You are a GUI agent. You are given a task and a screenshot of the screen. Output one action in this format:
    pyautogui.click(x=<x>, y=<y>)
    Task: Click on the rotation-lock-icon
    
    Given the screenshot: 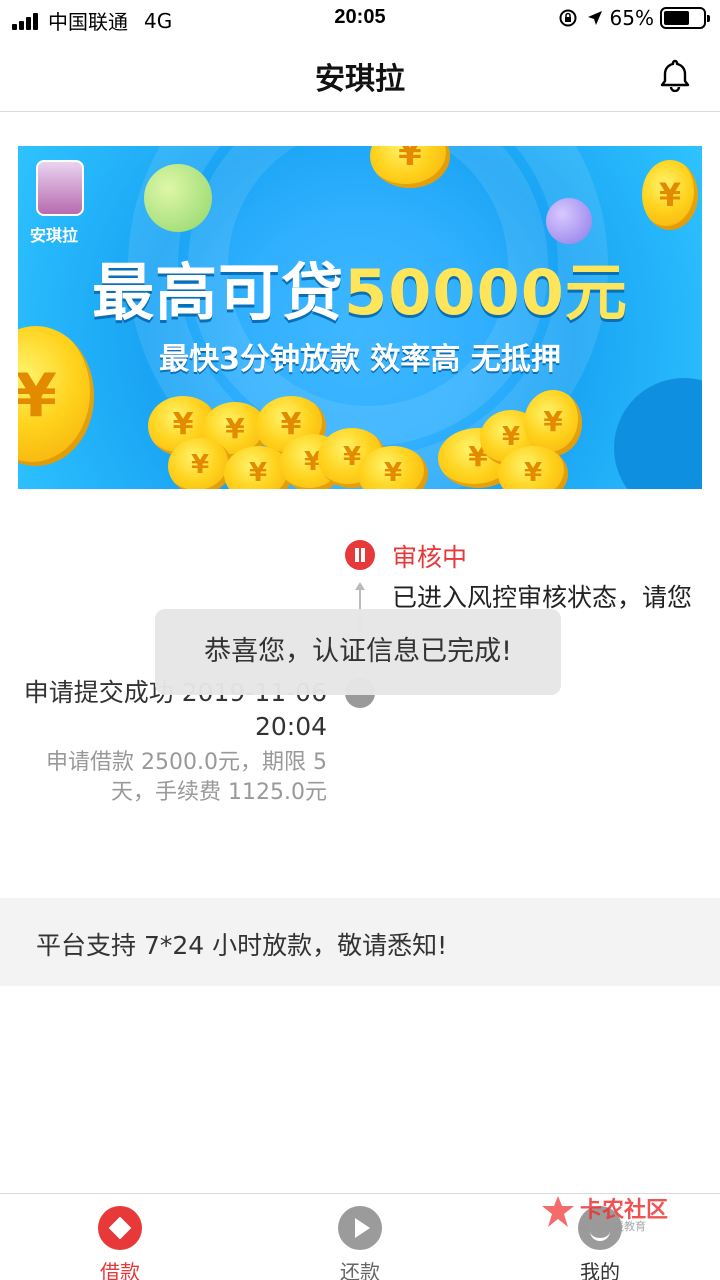 What is the action you would take?
    pyautogui.click(x=568, y=18)
    